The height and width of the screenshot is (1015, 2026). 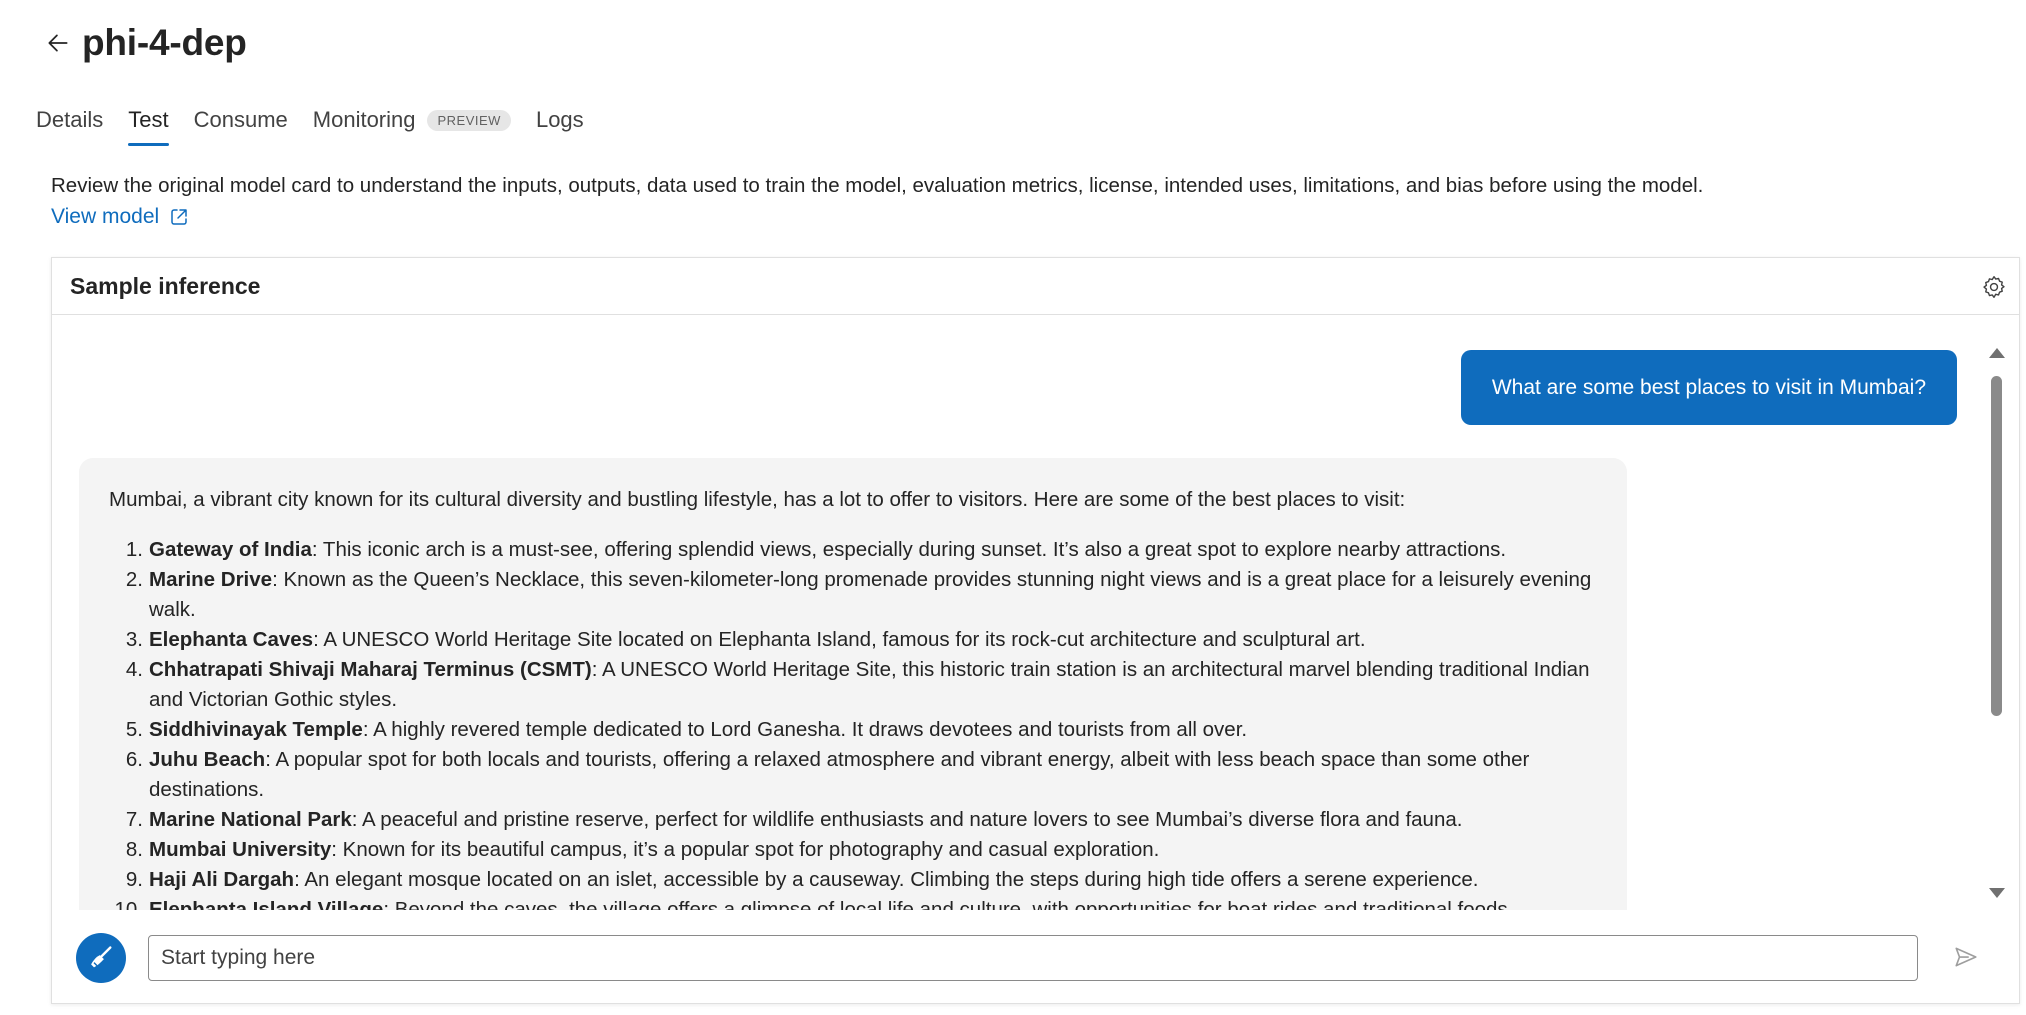 I want to click on list-item-number: 2., so click(x=134, y=579).